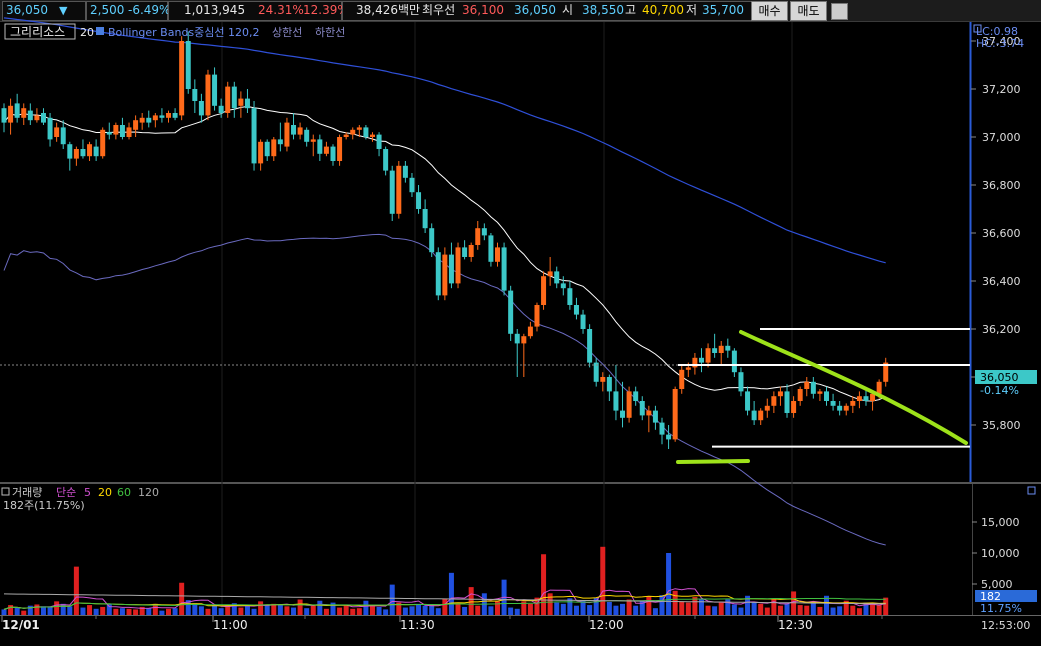 The height and width of the screenshot is (646, 1041). I want to click on volume-axis-label: 10,000, so click(1000, 553).